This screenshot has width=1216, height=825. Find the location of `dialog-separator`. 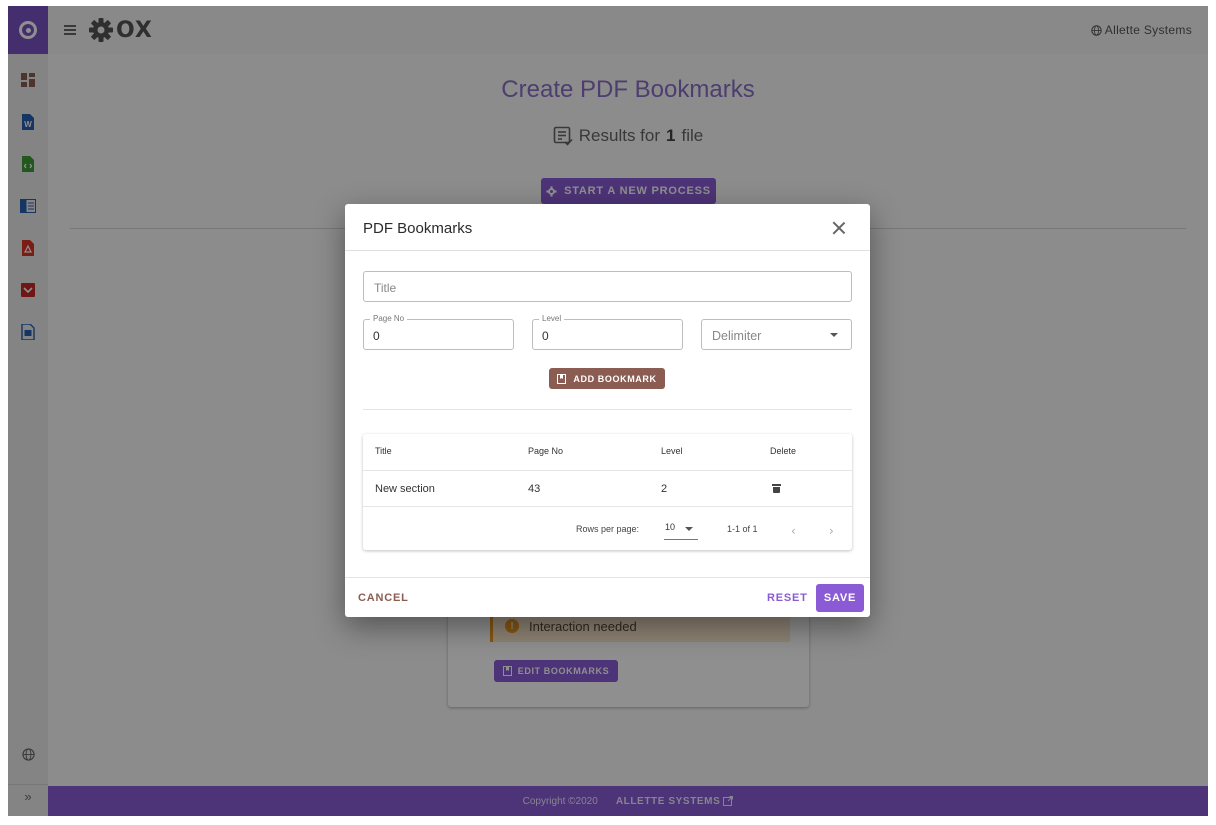

dialog-separator is located at coordinates (607, 409).